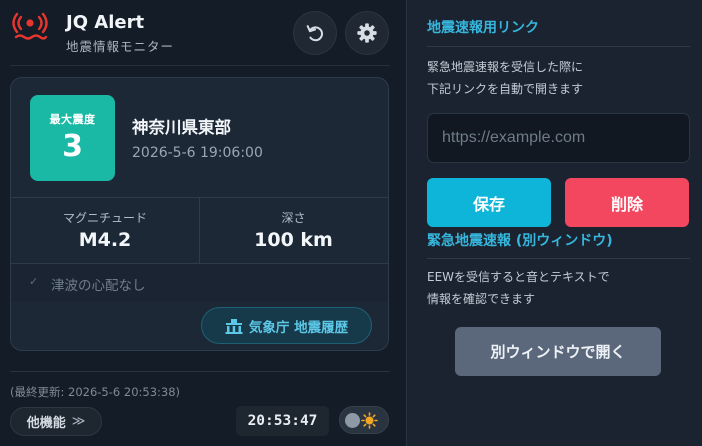 The image size is (702, 446). What do you see at coordinates (120, 46) in the screenshot?
I see `app-subtitle: 地震情報モニター` at bounding box center [120, 46].